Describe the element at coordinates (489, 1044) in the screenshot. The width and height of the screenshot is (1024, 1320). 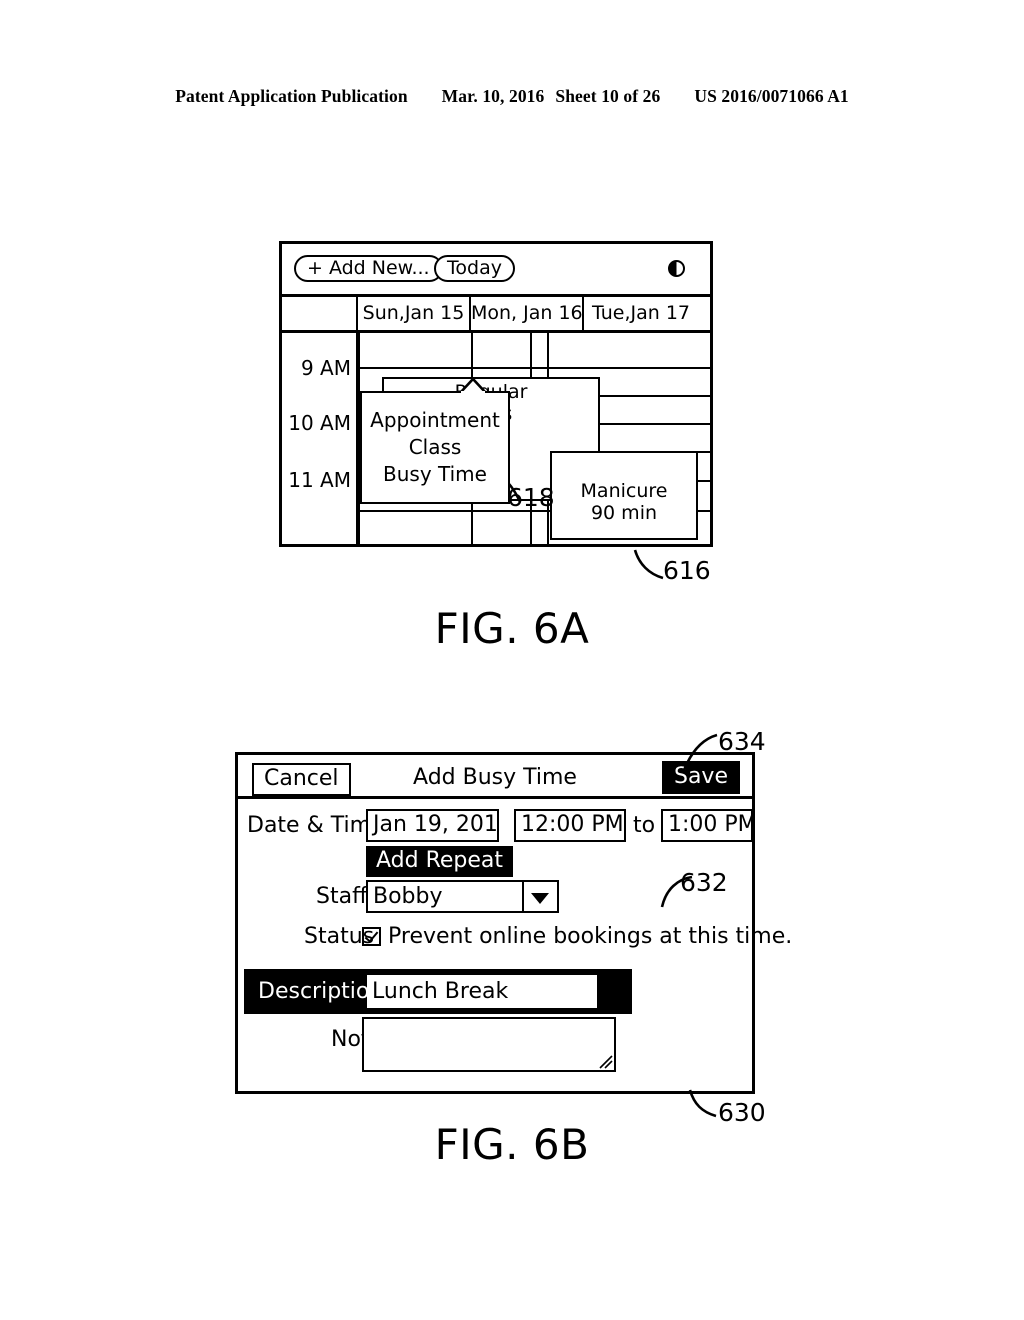
I see `notes-textarea` at that location.